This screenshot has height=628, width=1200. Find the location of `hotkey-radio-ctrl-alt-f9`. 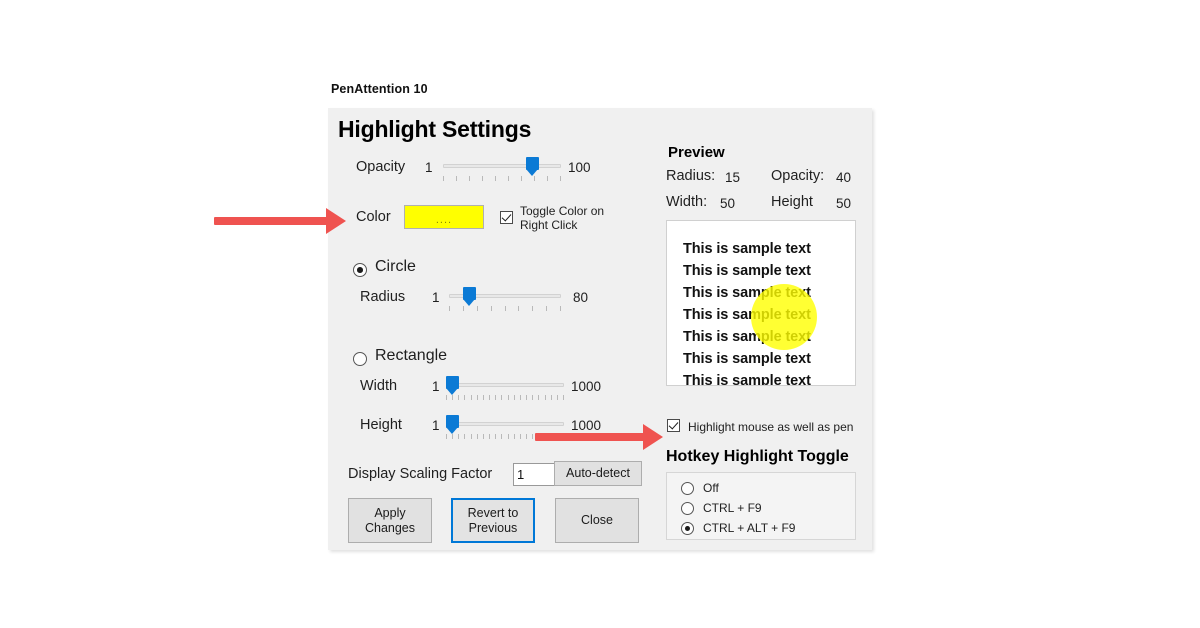

hotkey-radio-ctrl-alt-f9 is located at coordinates (687, 528).